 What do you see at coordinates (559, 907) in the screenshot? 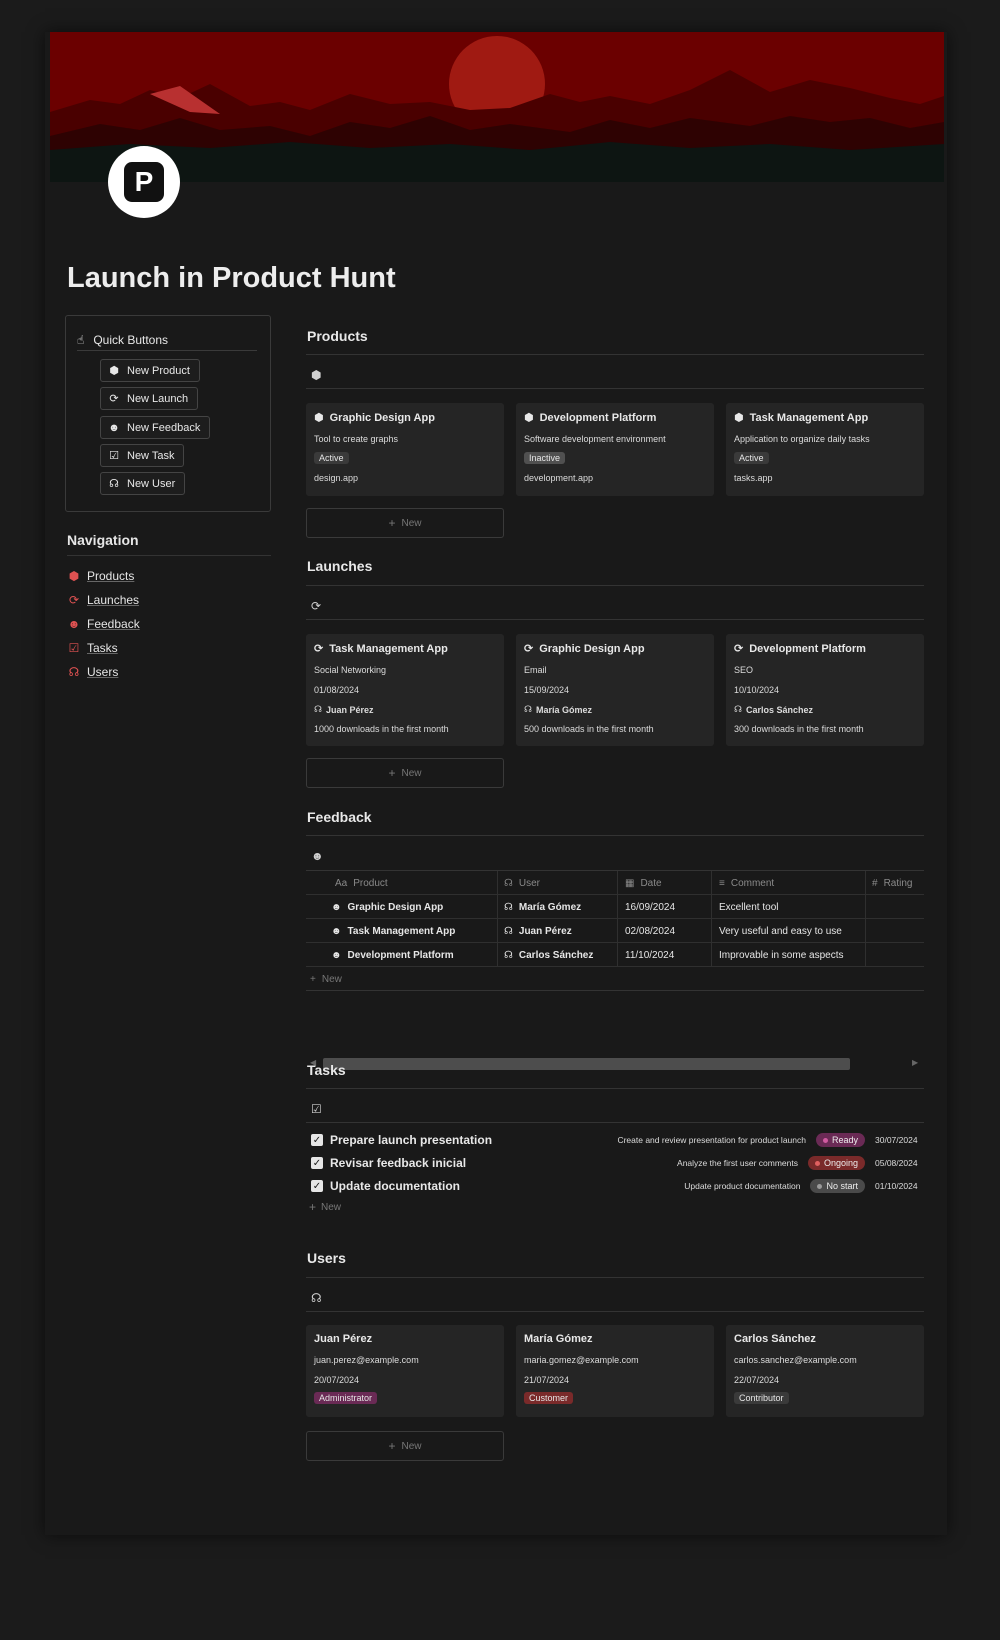
I see `user-cell: ☊ María Gómez` at bounding box center [559, 907].